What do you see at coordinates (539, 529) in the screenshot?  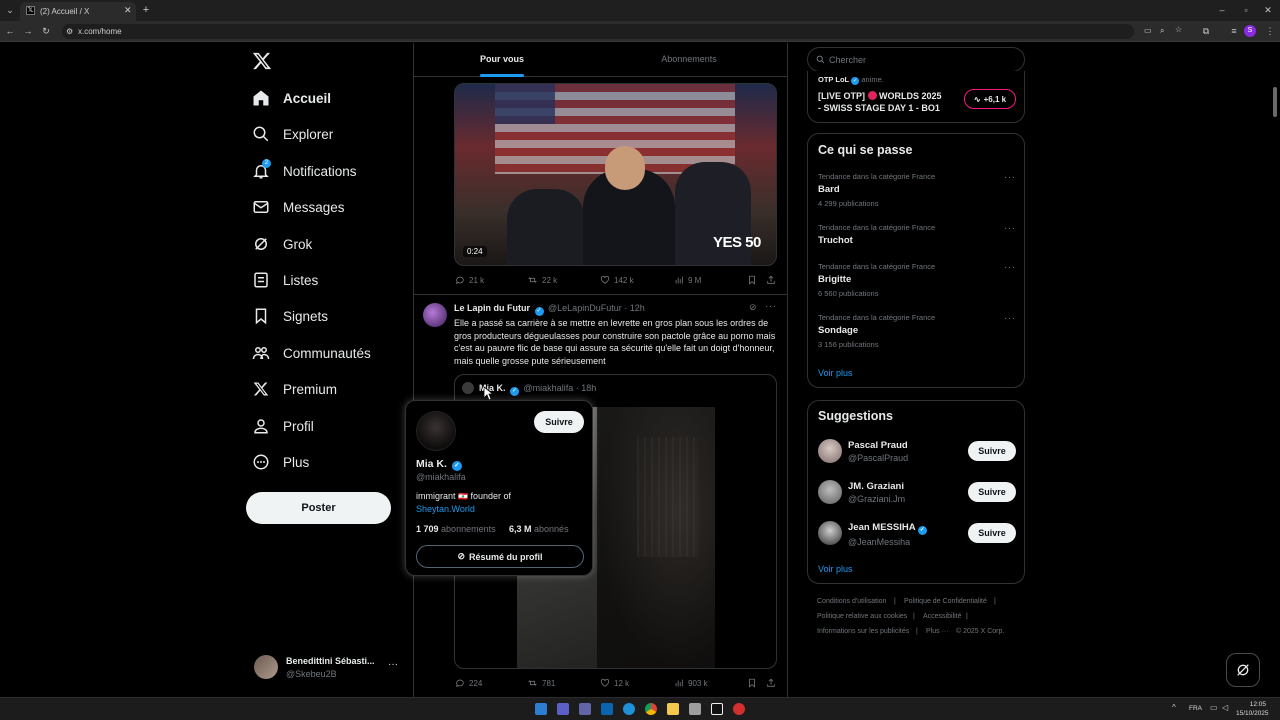 I see `hovercard-followers: 6,3 M abonnés` at bounding box center [539, 529].